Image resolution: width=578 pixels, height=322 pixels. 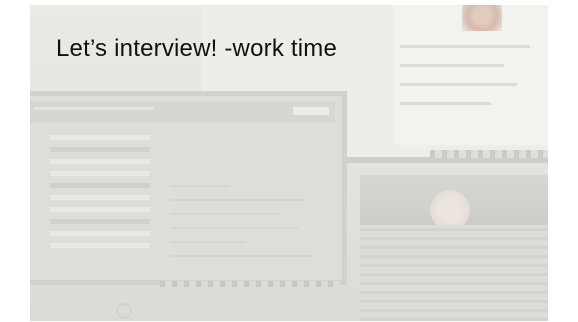 What do you see at coordinates (197, 48) in the screenshot?
I see `slide-title: Let’s interview! -work time` at bounding box center [197, 48].